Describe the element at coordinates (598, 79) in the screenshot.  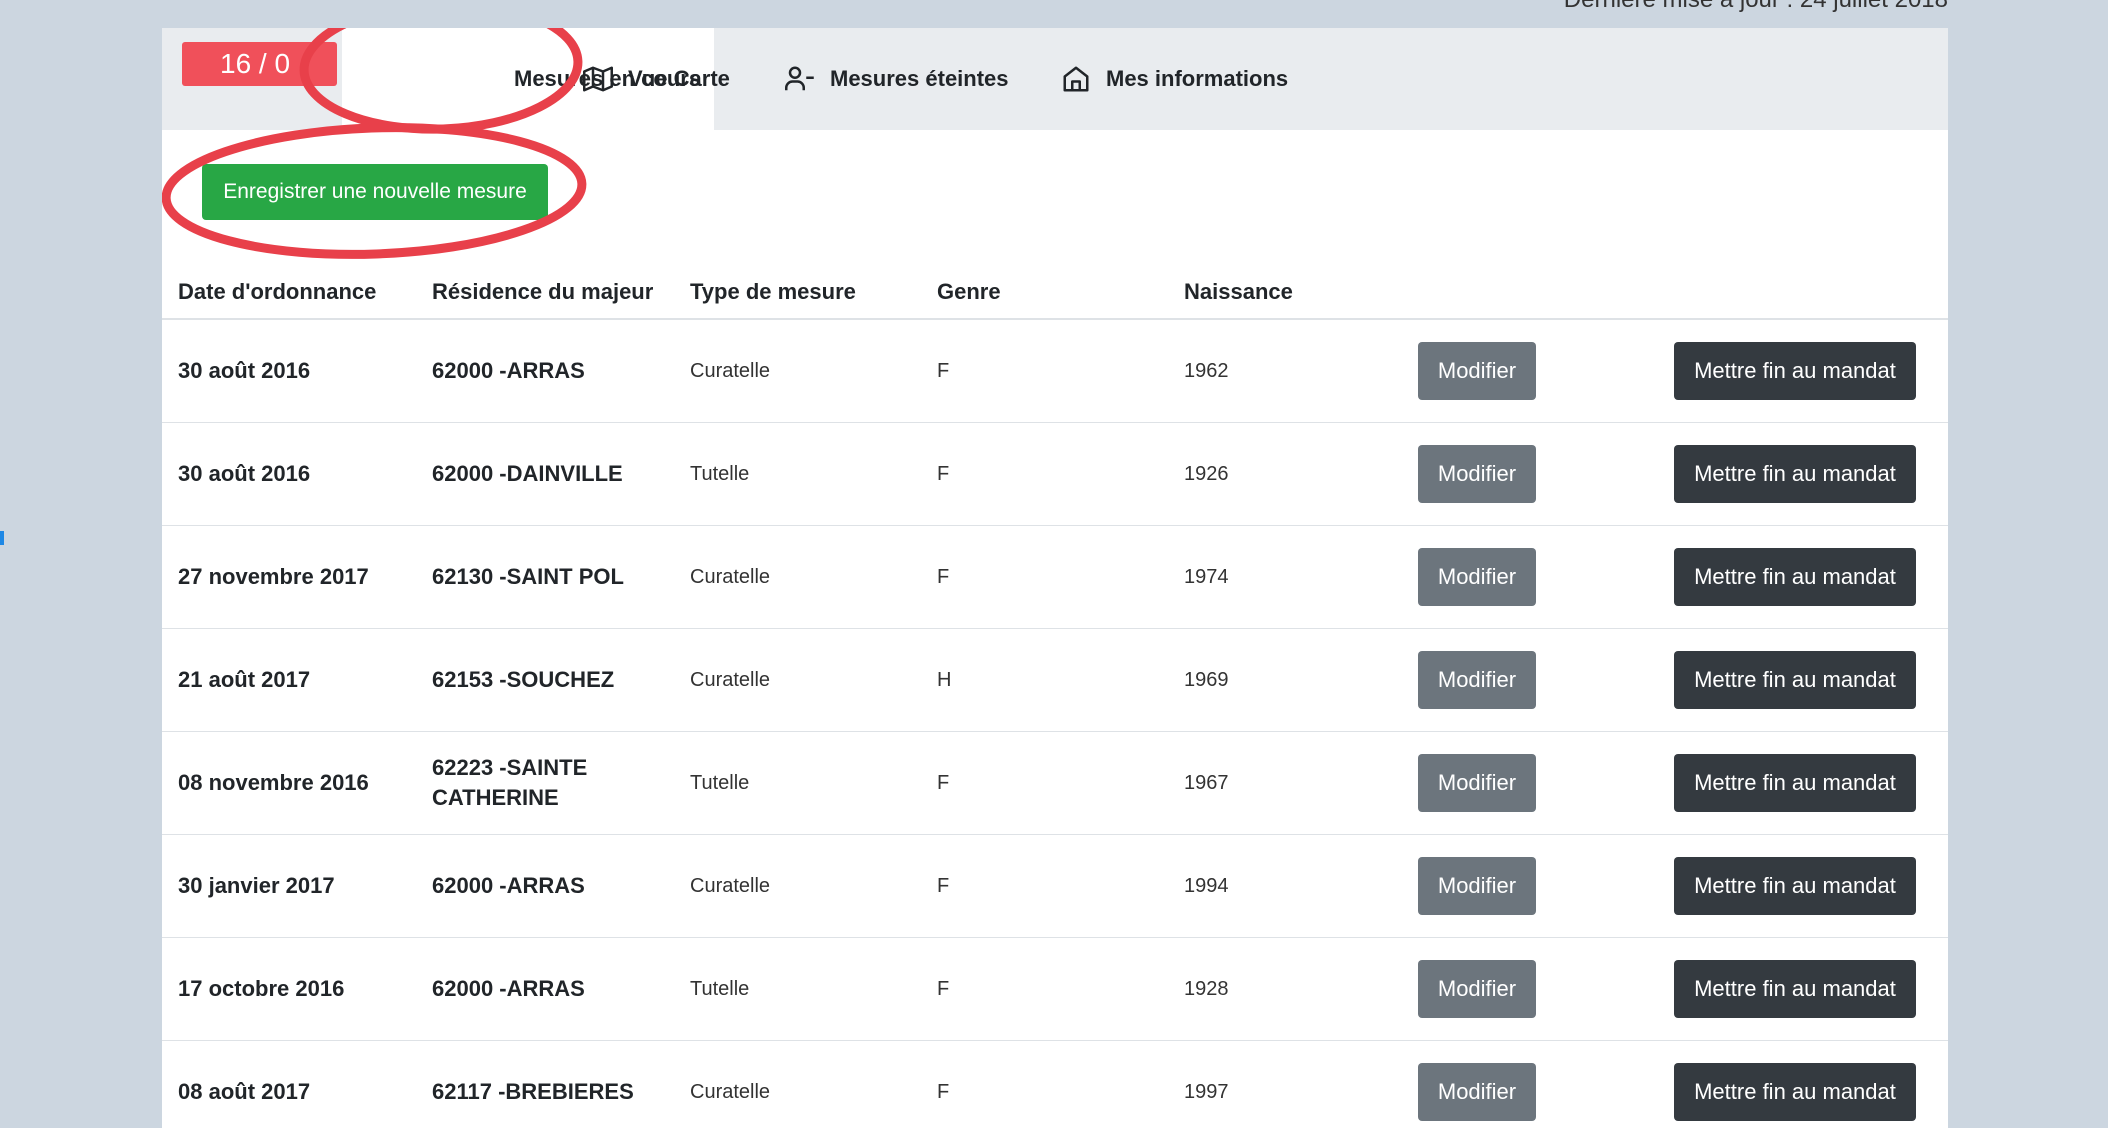
I see `map-icon` at that location.